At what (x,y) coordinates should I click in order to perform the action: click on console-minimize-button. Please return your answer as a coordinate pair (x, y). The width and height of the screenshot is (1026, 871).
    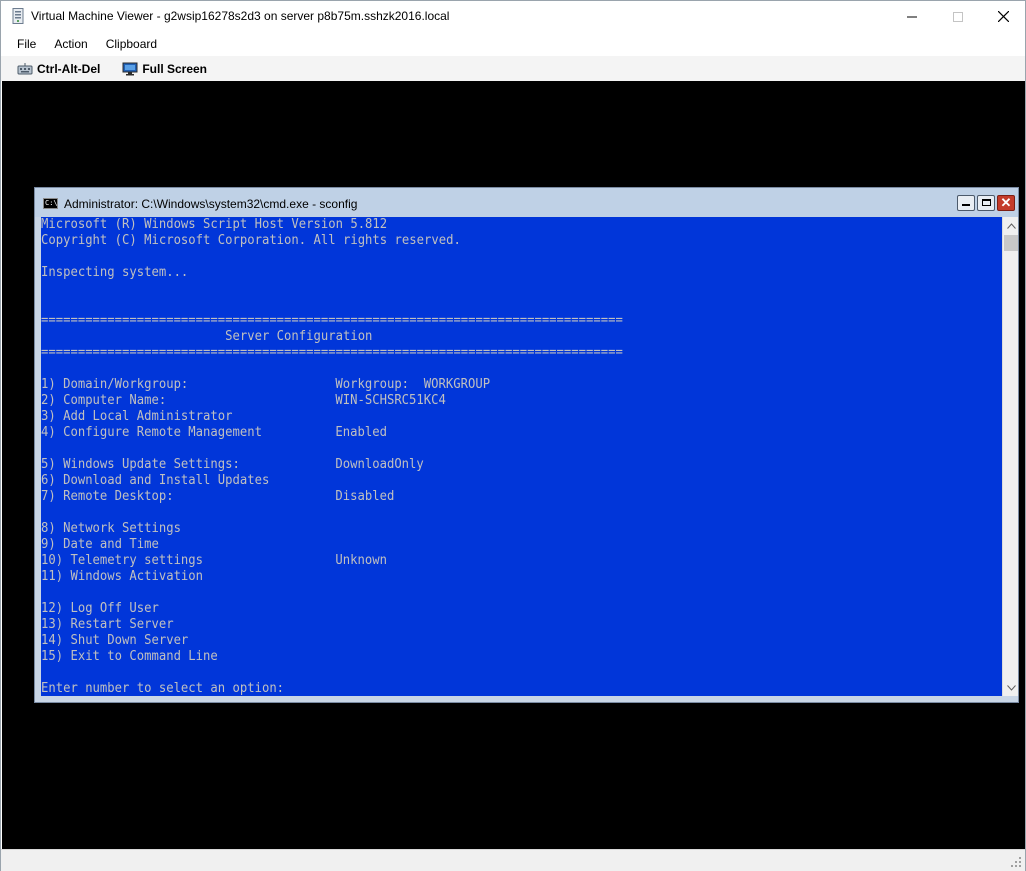
    Looking at the image, I should click on (966, 203).